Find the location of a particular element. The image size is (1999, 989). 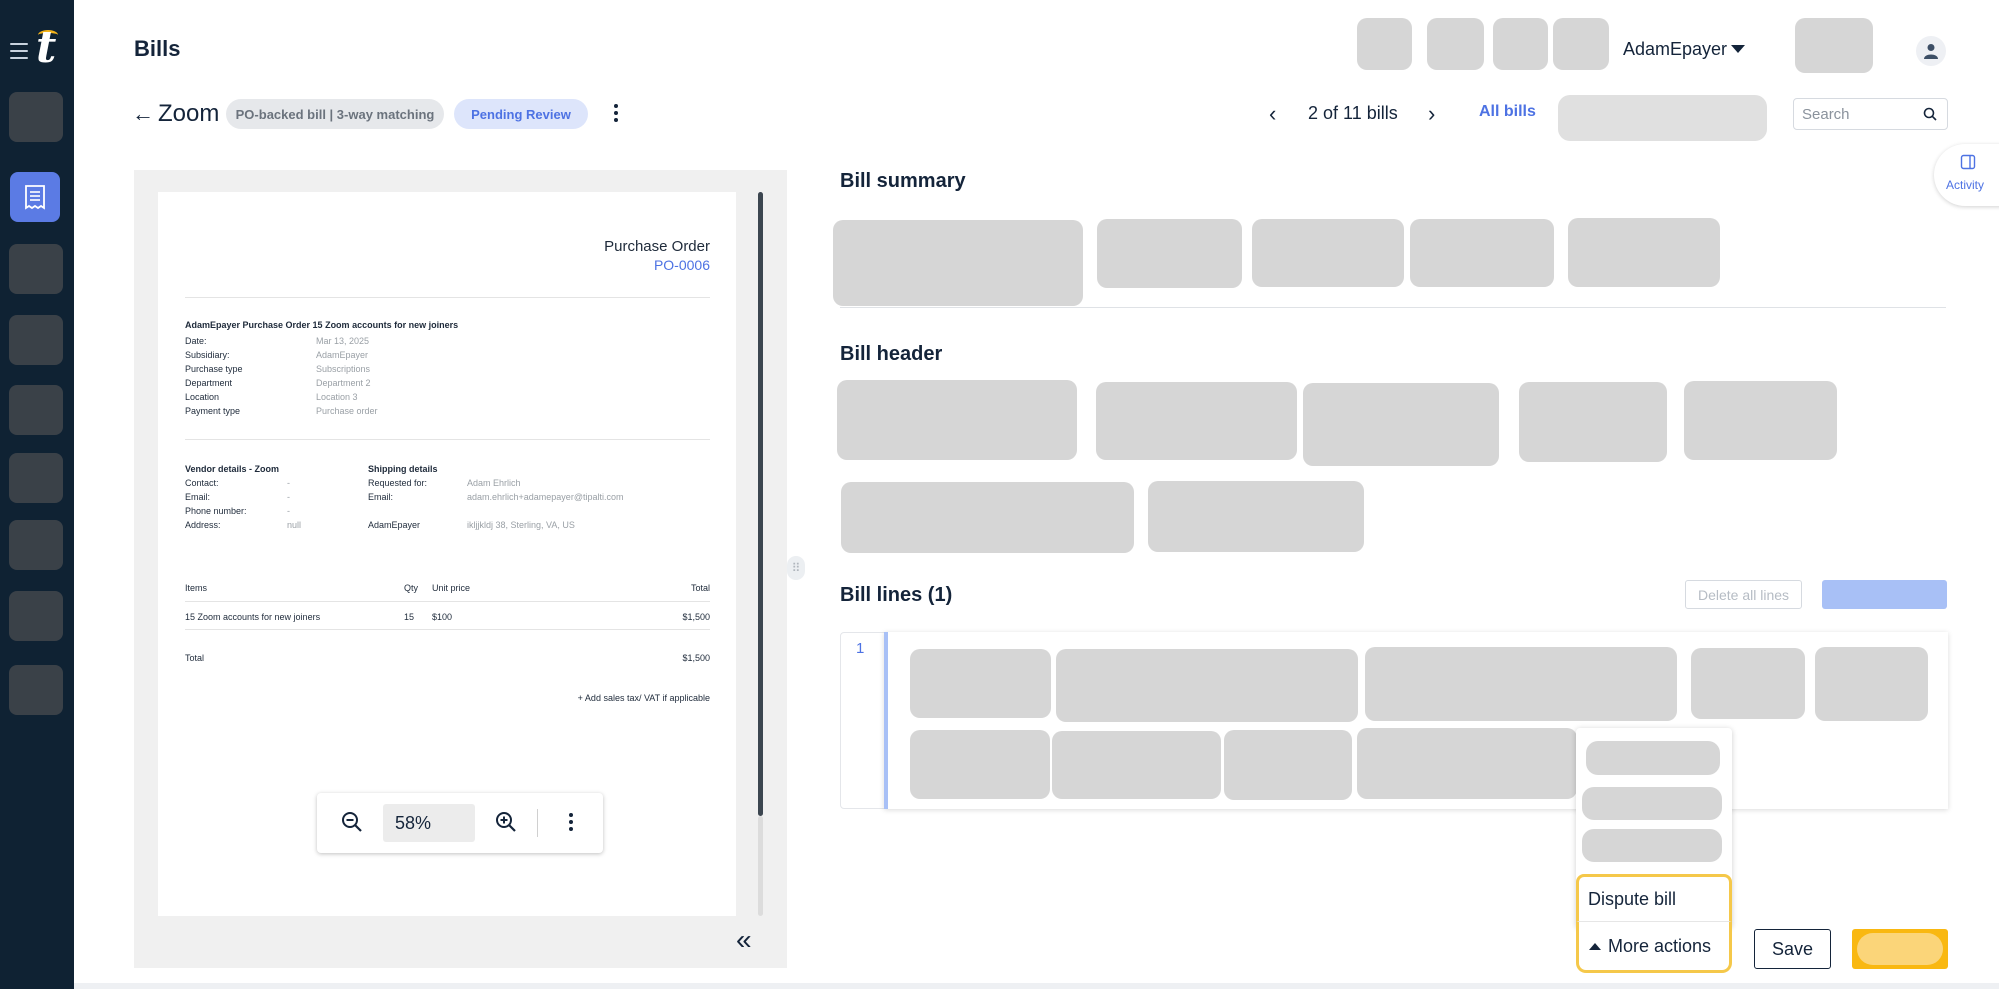

section-divider is located at coordinates (1393, 307).